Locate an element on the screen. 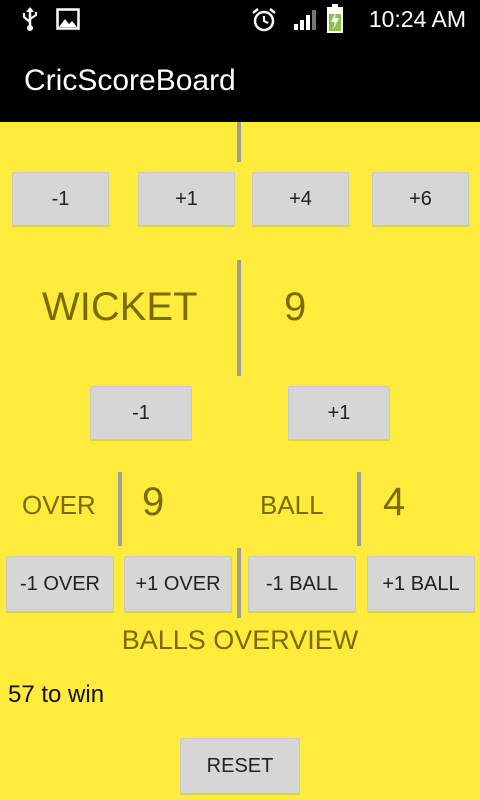  battery-charging-icon is located at coordinates (335, 18).